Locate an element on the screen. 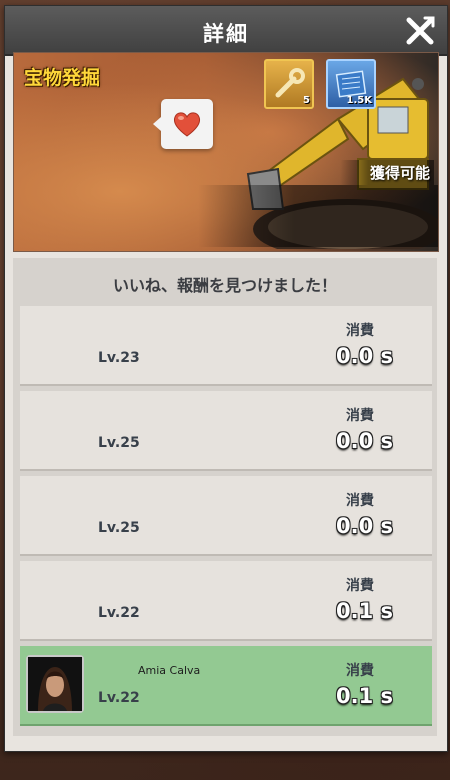 Image resolution: width=450 pixels, height=780 pixels. rewards-strip is located at coordinates (318, 216).